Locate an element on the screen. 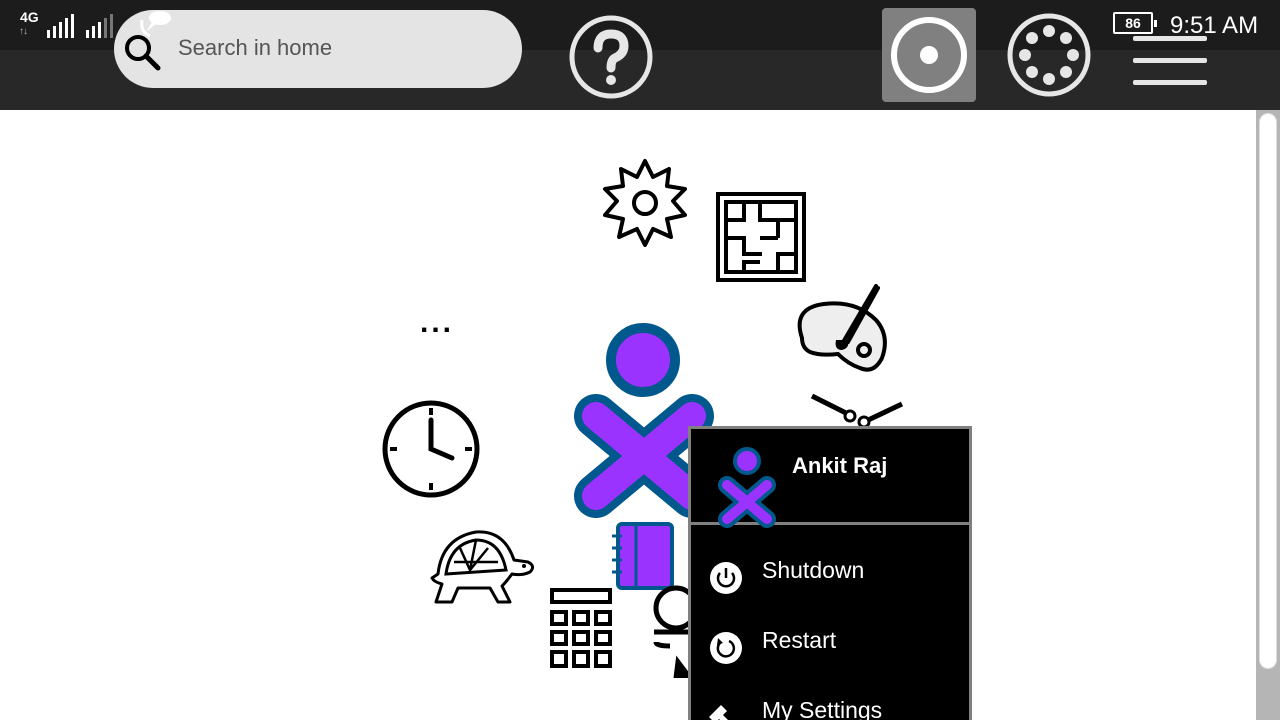 The width and height of the screenshot is (1280, 720). restart-icon is located at coordinates (726, 648).